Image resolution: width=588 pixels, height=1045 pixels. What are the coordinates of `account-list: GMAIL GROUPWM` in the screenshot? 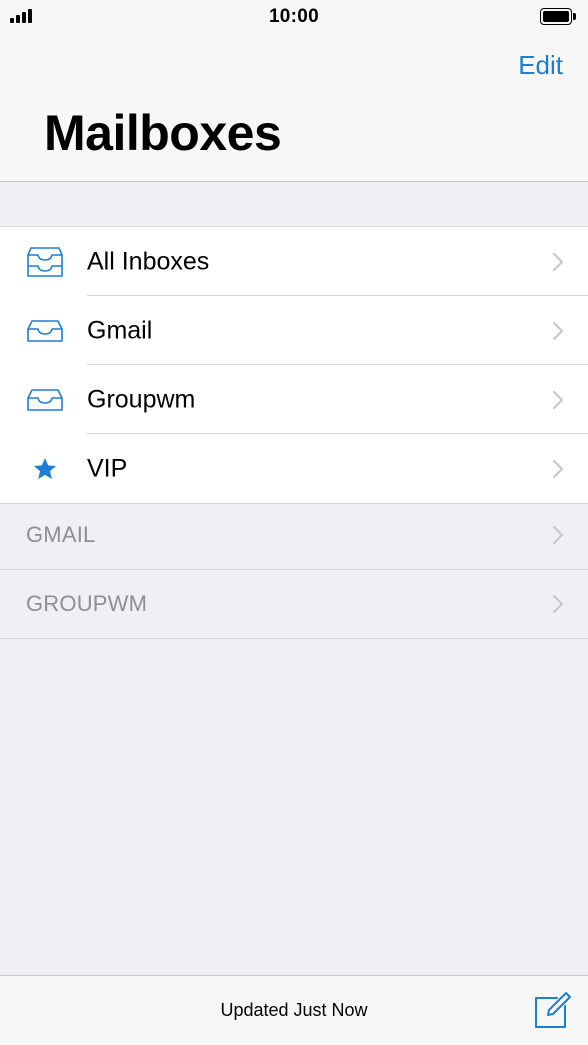 It's located at (294, 570).